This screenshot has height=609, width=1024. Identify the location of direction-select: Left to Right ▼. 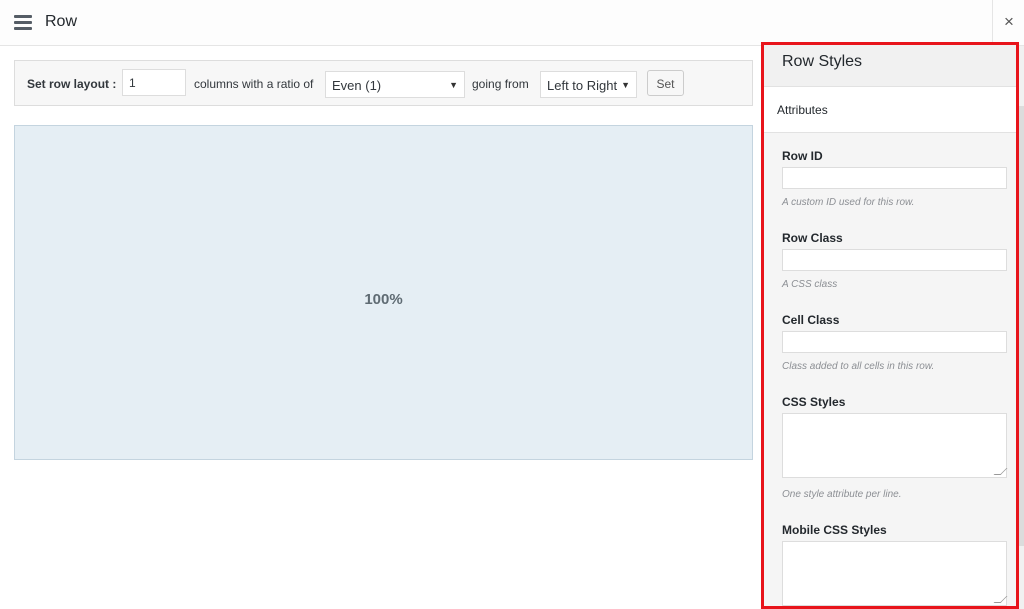
(588, 84).